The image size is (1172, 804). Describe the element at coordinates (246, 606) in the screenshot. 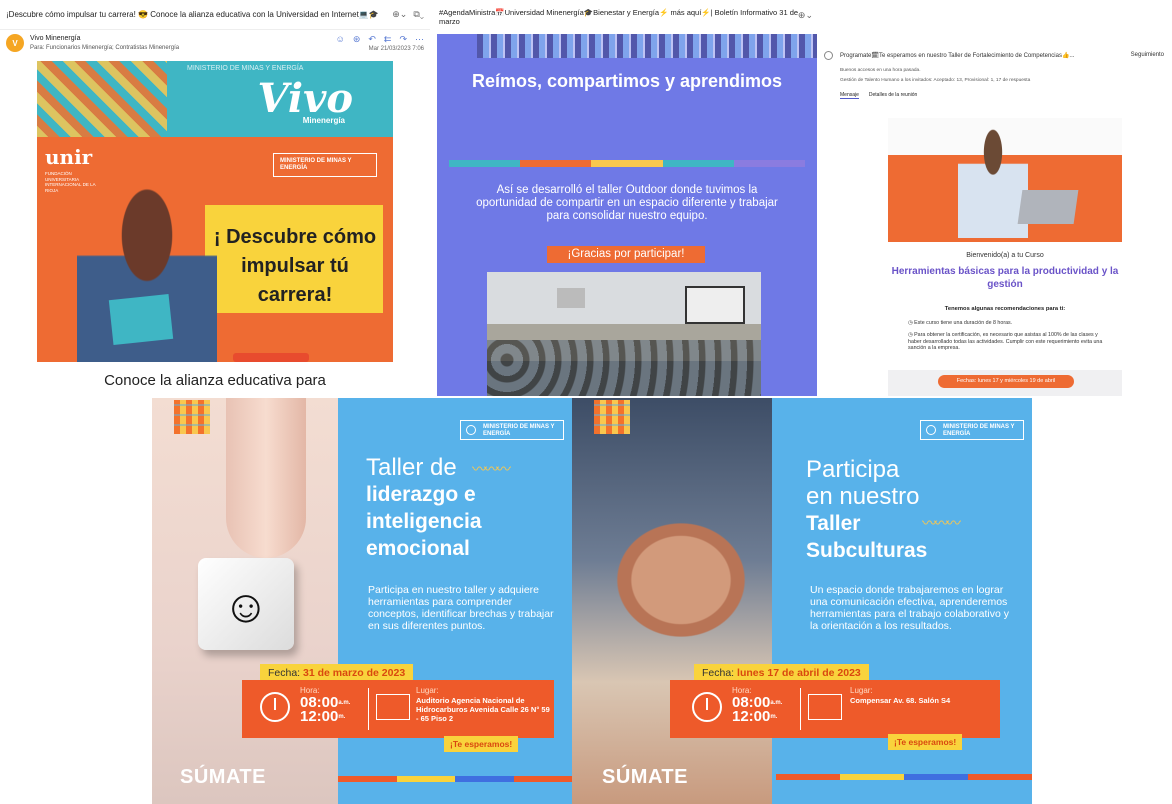

I see `smiley-face-icon: ☺` at that location.